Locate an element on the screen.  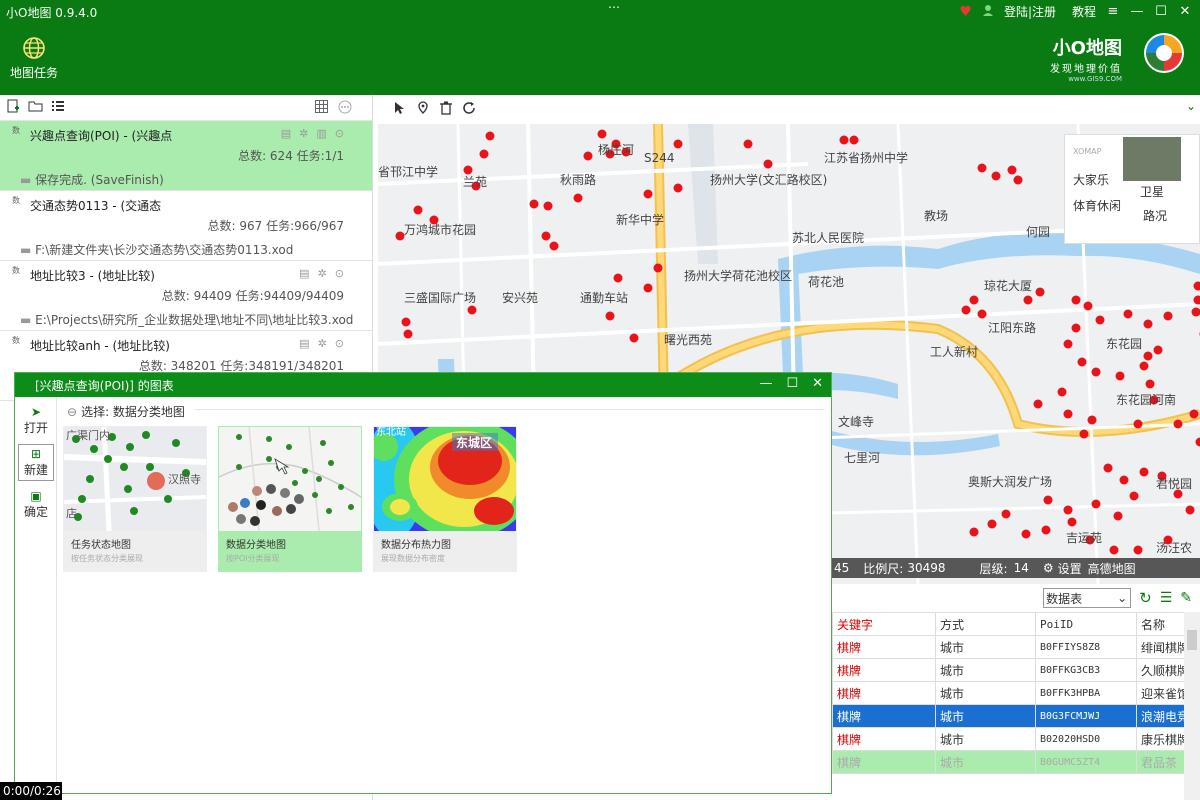
table-cell: B0GUMC5ZT4 is located at coordinates (1086, 762).